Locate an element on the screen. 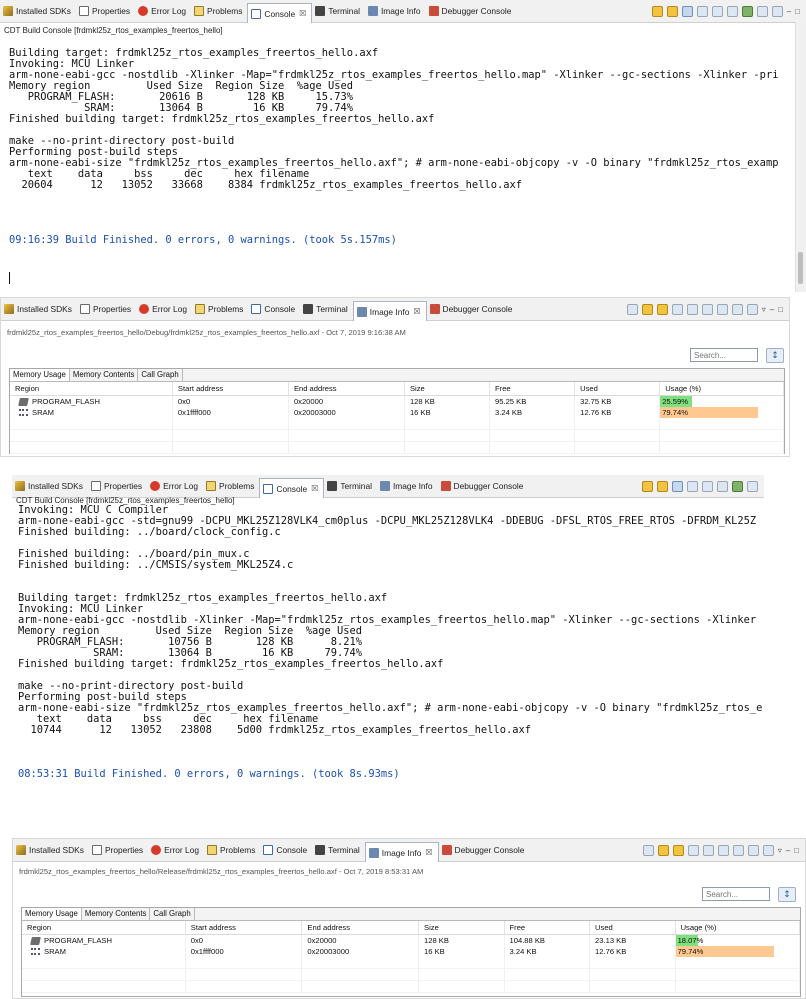  tab-console: Console ☒ is located at coordinates (292, 488).